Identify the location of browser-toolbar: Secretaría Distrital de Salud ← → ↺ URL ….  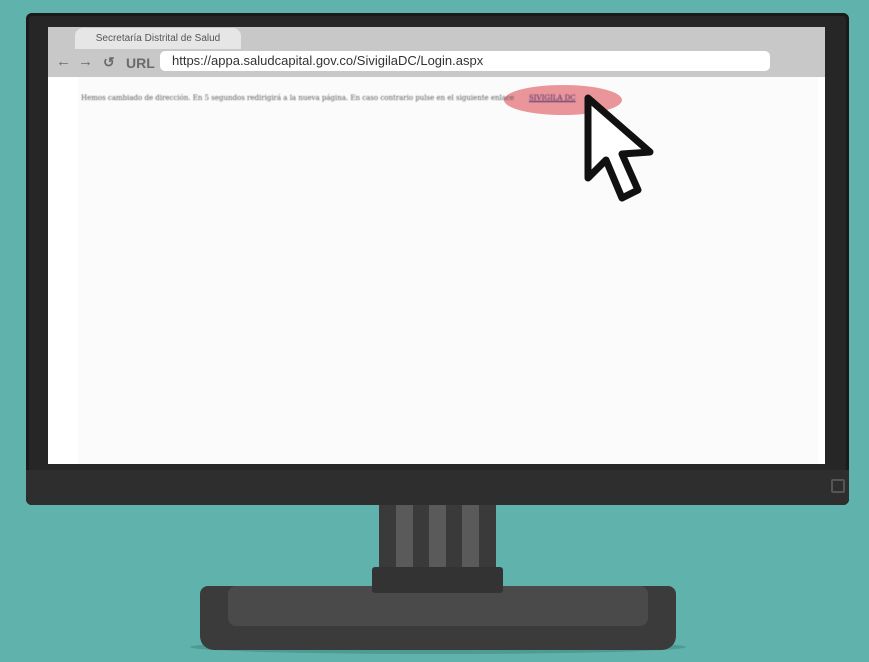
(436, 52).